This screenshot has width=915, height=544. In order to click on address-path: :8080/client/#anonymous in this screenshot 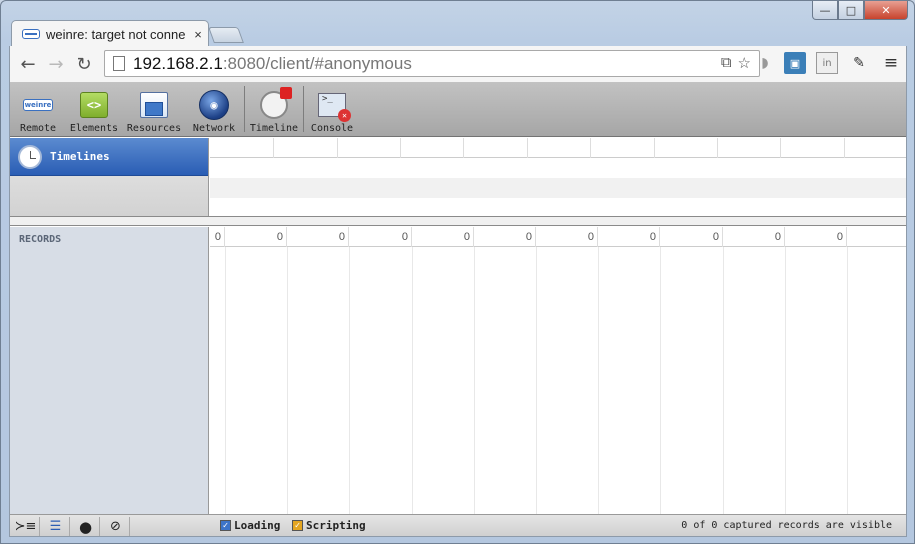, I will do `click(317, 63)`.